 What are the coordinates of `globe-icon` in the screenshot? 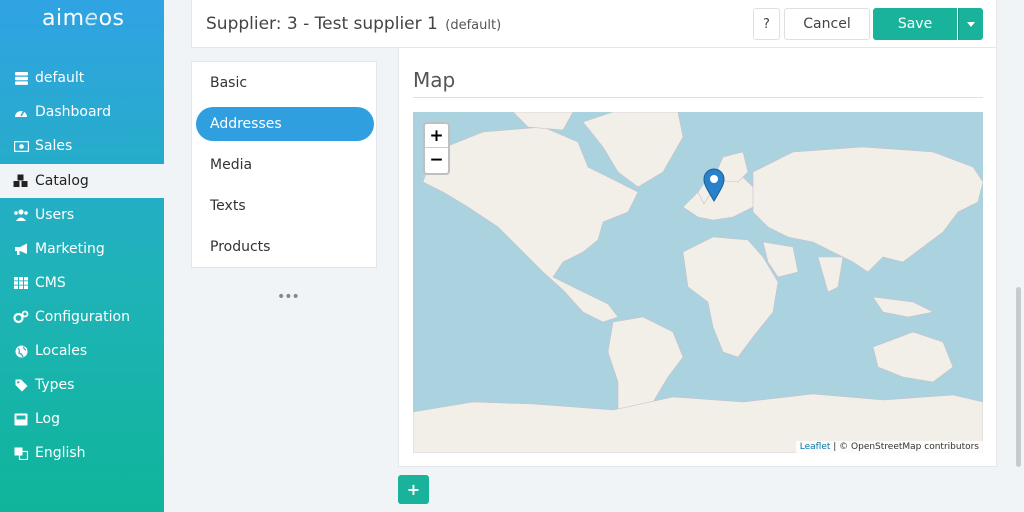 It's located at (21, 351).